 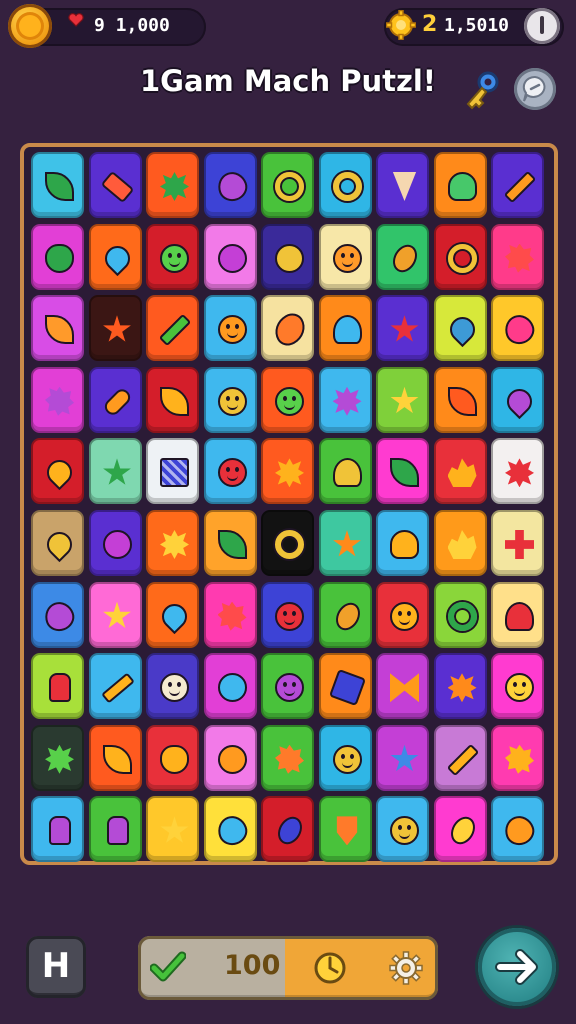 I want to click on chat-bubble-button, so click(x=535, y=89).